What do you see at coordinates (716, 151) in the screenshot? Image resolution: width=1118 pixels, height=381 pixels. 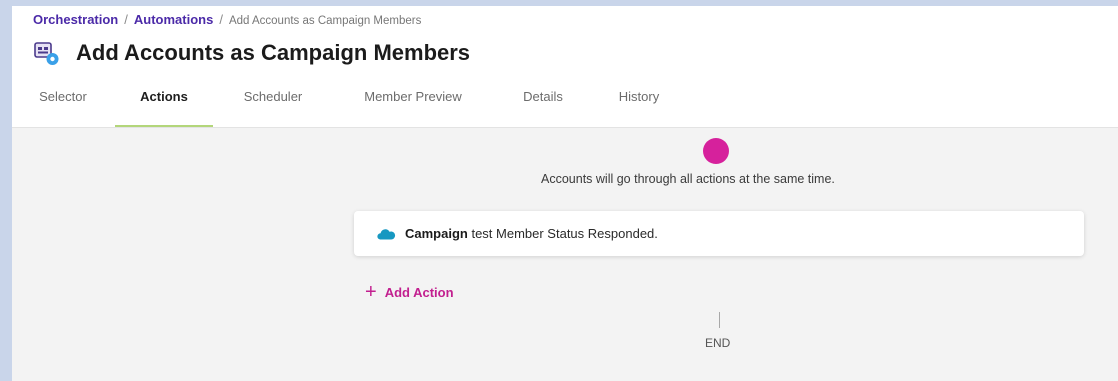 I see `flow-start-node` at bounding box center [716, 151].